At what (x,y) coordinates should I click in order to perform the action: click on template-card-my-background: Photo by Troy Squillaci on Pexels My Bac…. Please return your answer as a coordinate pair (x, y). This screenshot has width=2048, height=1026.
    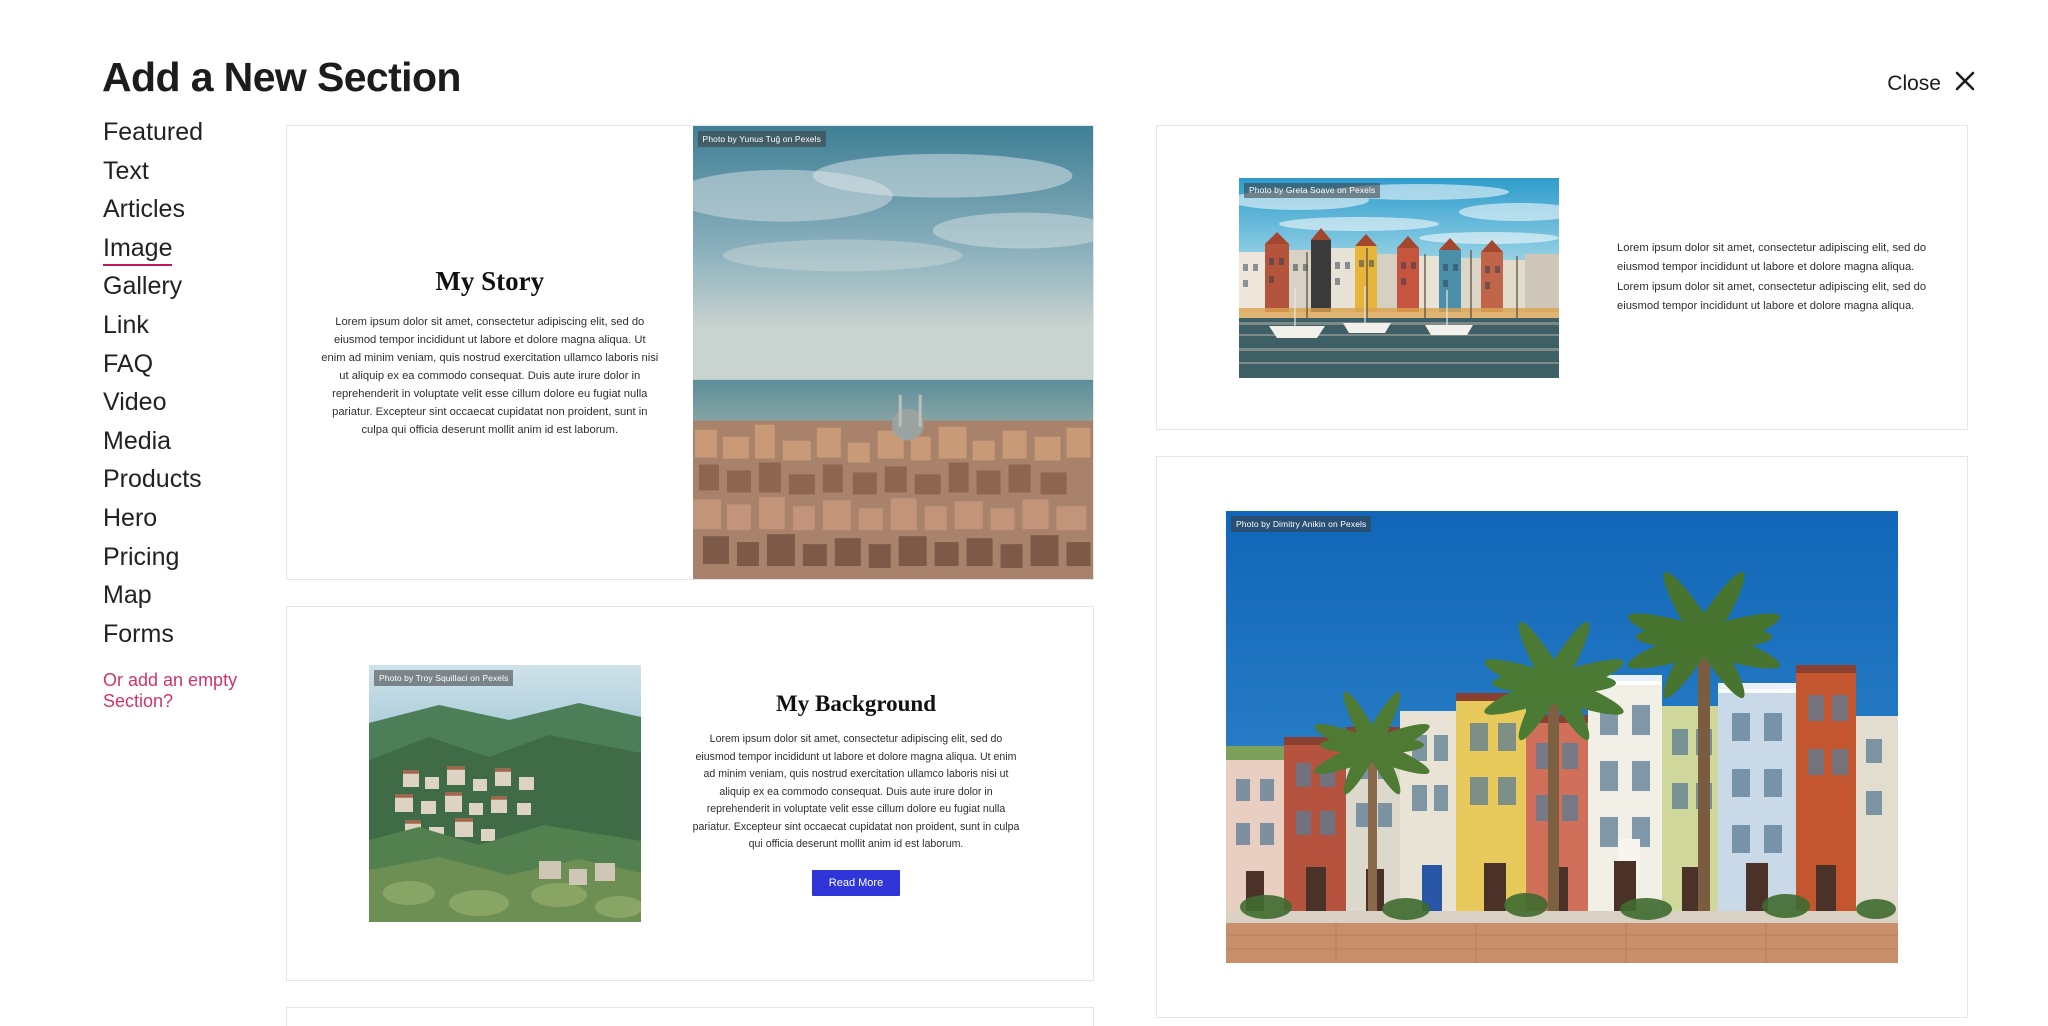
    Looking at the image, I should click on (690, 793).